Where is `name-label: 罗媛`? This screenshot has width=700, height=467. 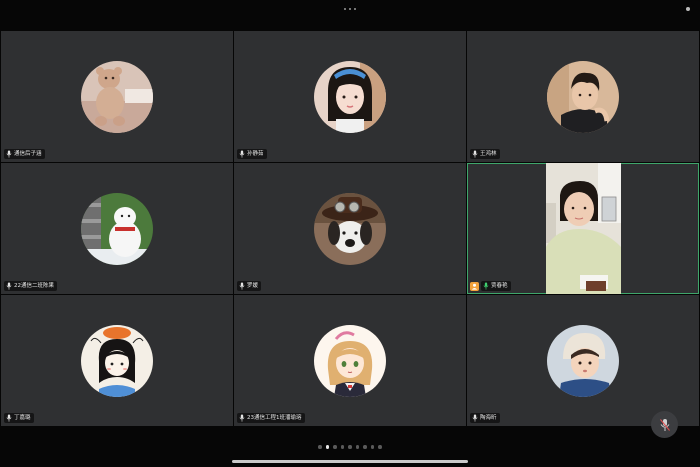 name-label: 罗媛 is located at coordinates (249, 286).